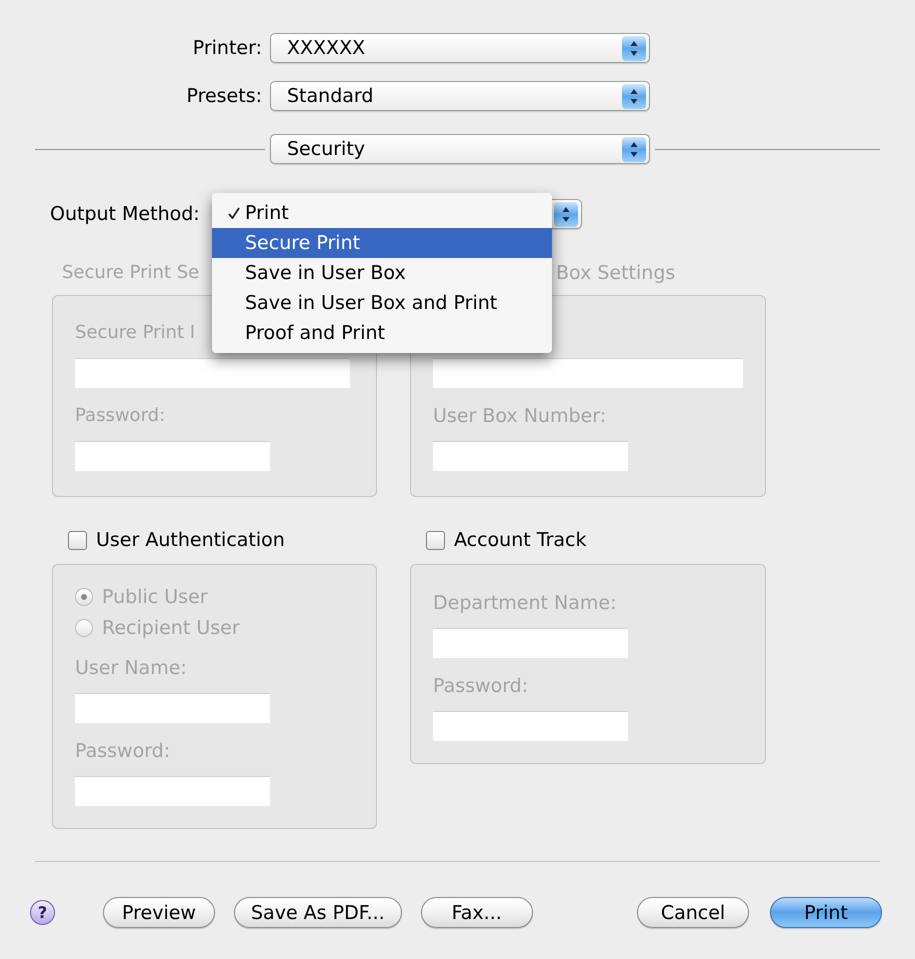  What do you see at coordinates (159, 912) in the screenshot?
I see `push-button: Preview` at bounding box center [159, 912].